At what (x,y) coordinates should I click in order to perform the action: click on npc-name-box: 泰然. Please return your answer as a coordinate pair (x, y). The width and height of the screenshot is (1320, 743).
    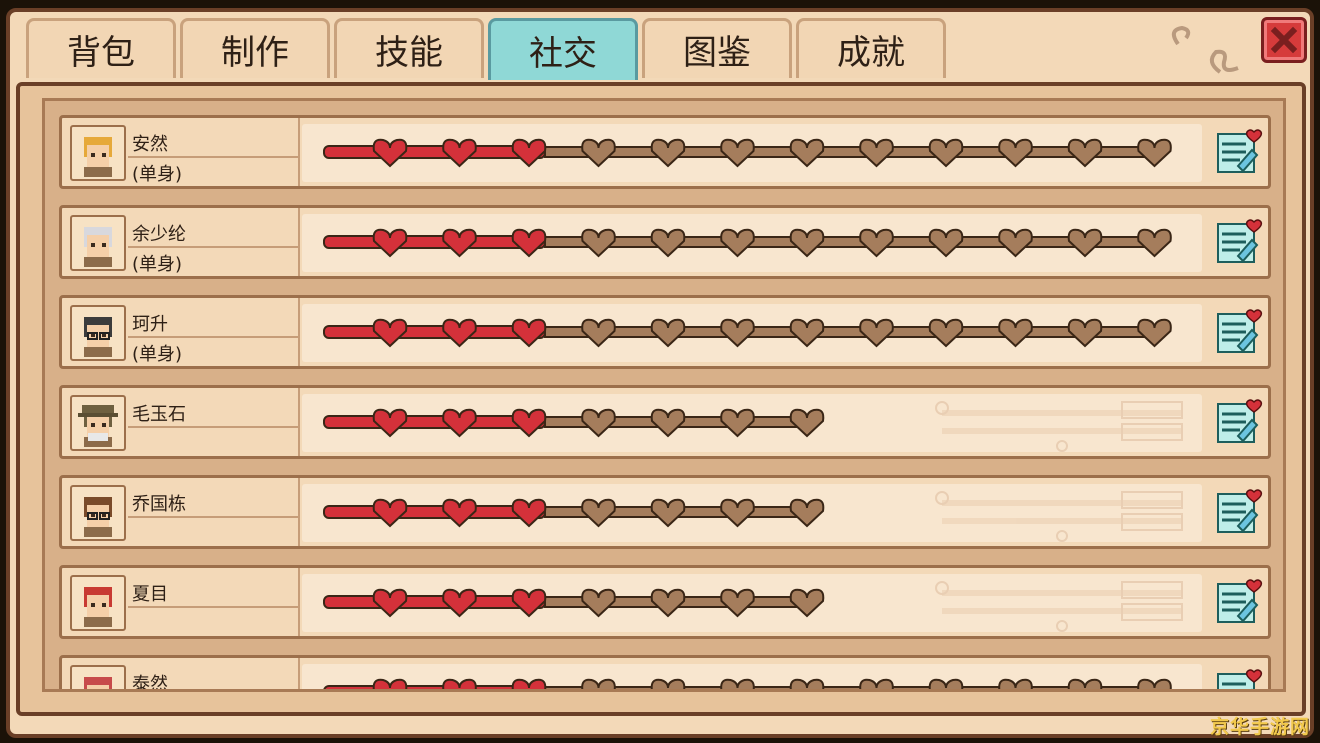
    Looking at the image, I should click on (214, 675).